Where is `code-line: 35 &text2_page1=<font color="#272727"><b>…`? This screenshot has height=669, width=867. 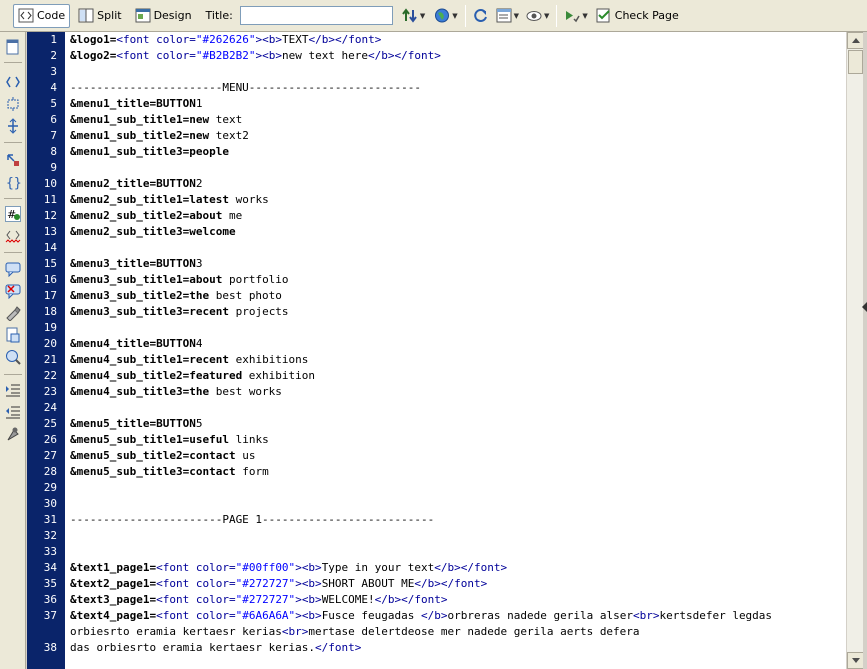 code-line: 35 &text2_page1=<font color="#272727"><b>… is located at coordinates (436, 584).